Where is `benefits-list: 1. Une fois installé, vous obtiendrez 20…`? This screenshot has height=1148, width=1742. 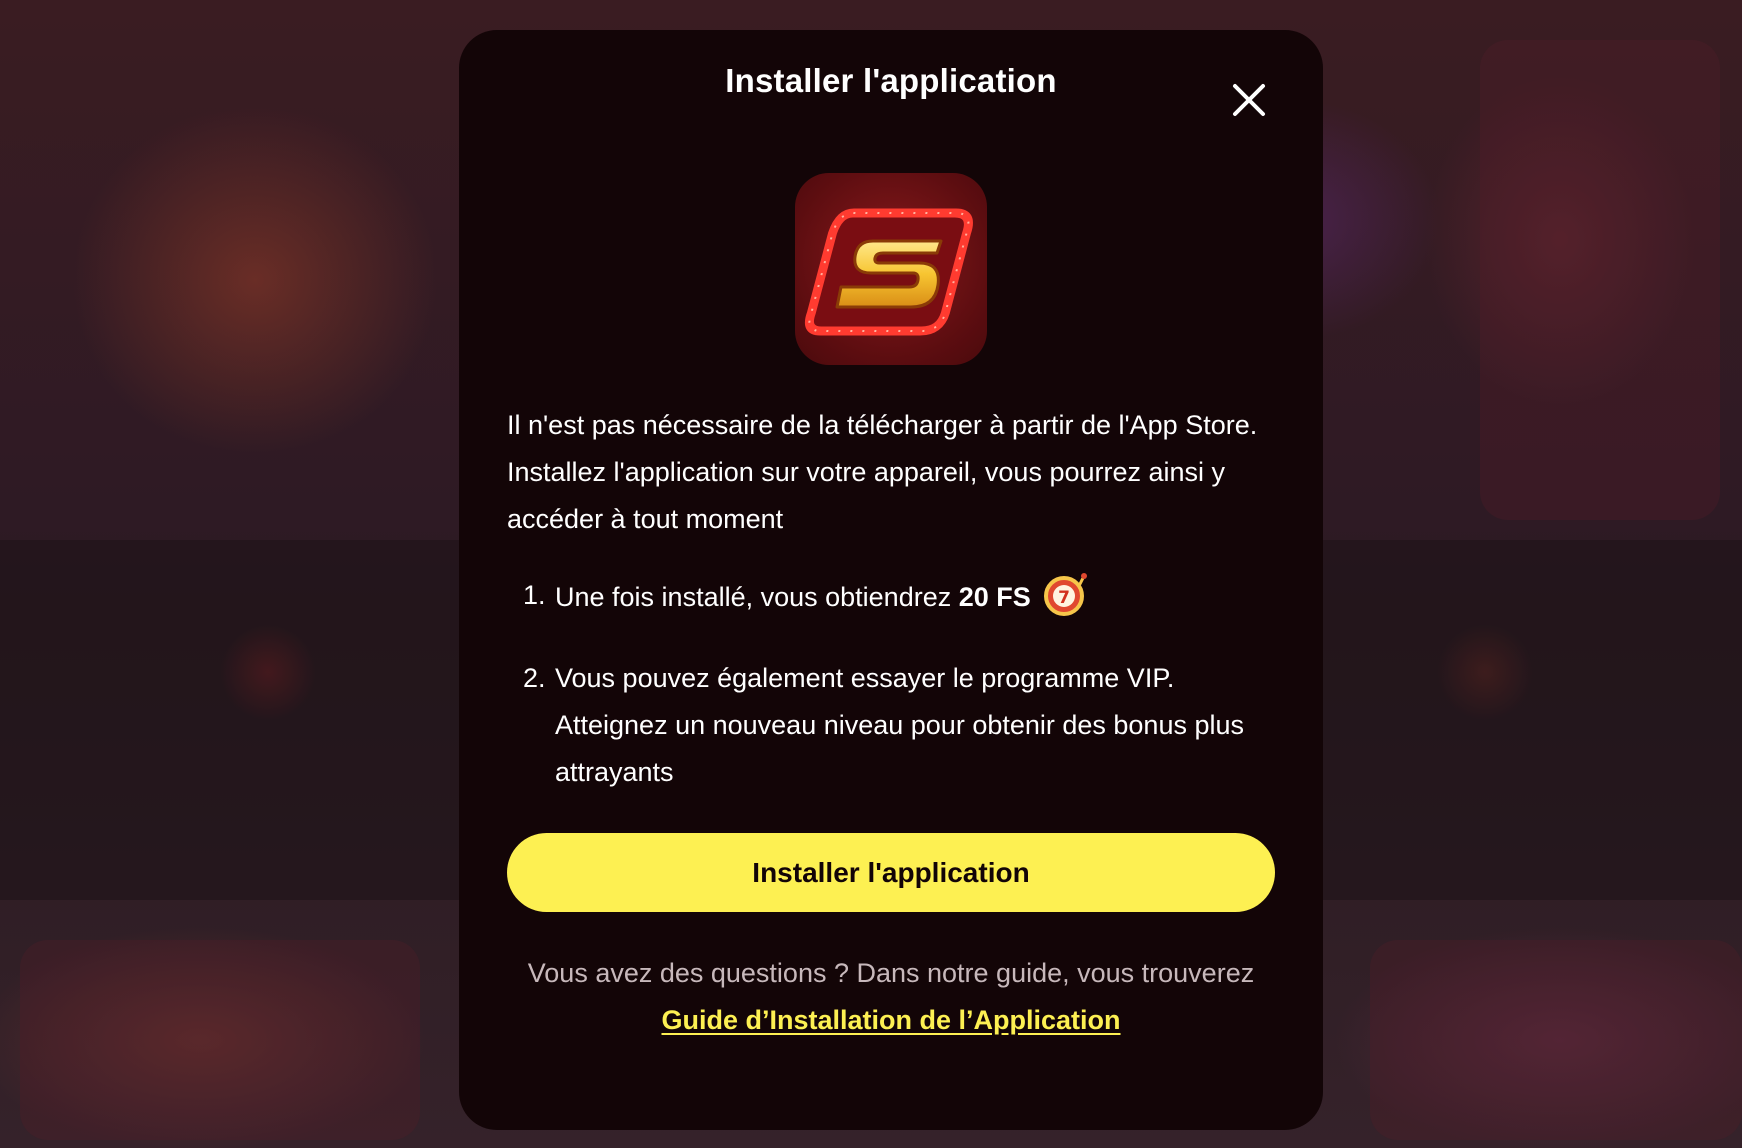
benefits-list: 1. Une fois installé, vous obtiendrez 20… is located at coordinates (891, 684).